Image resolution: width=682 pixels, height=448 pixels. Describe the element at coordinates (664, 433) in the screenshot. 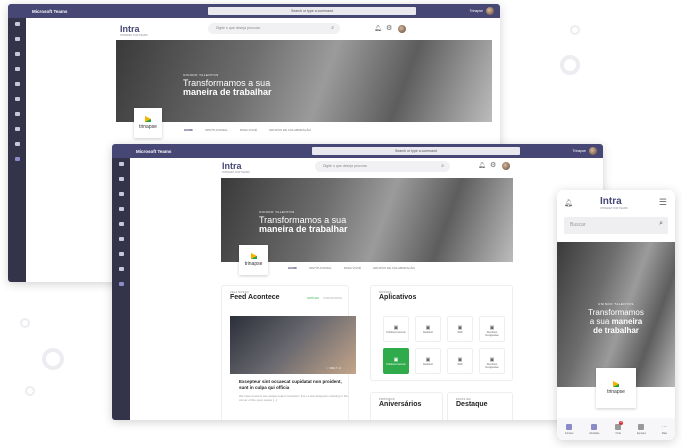

I see `nav-label: Mais` at that location.